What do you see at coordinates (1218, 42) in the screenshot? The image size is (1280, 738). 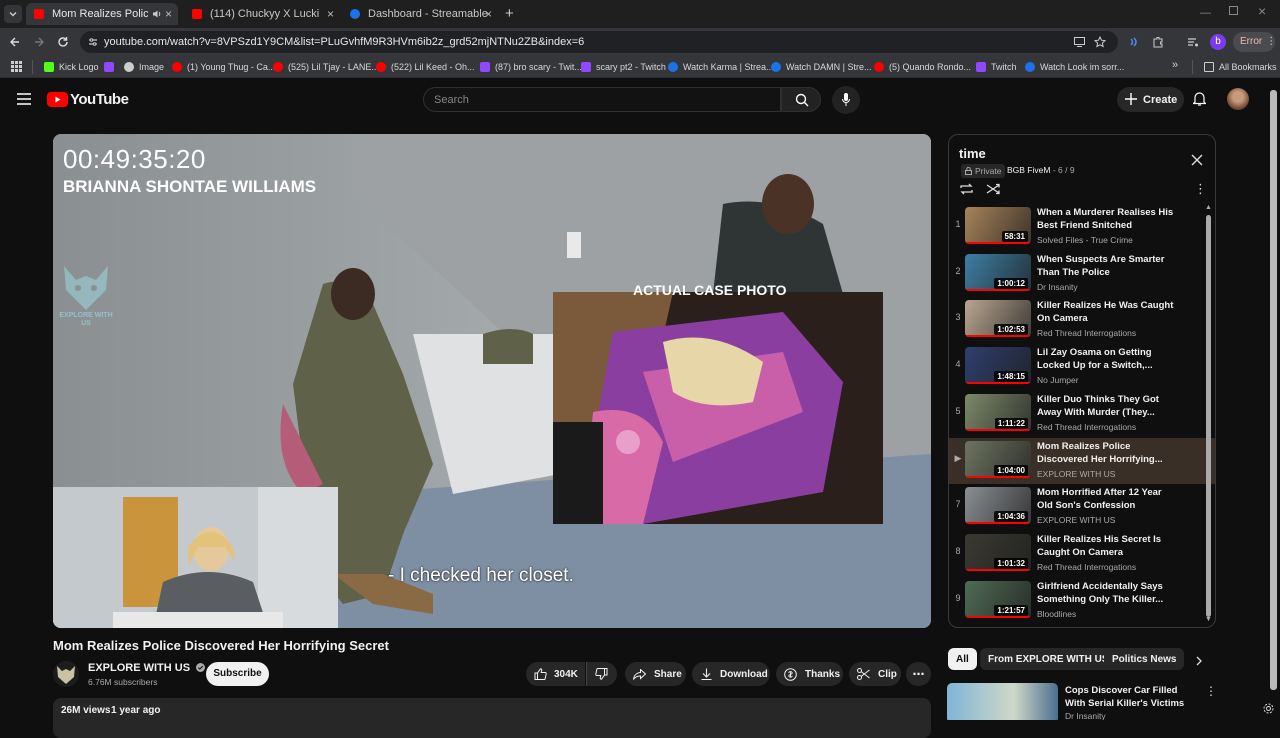 I see `profile-avatar: b` at bounding box center [1218, 42].